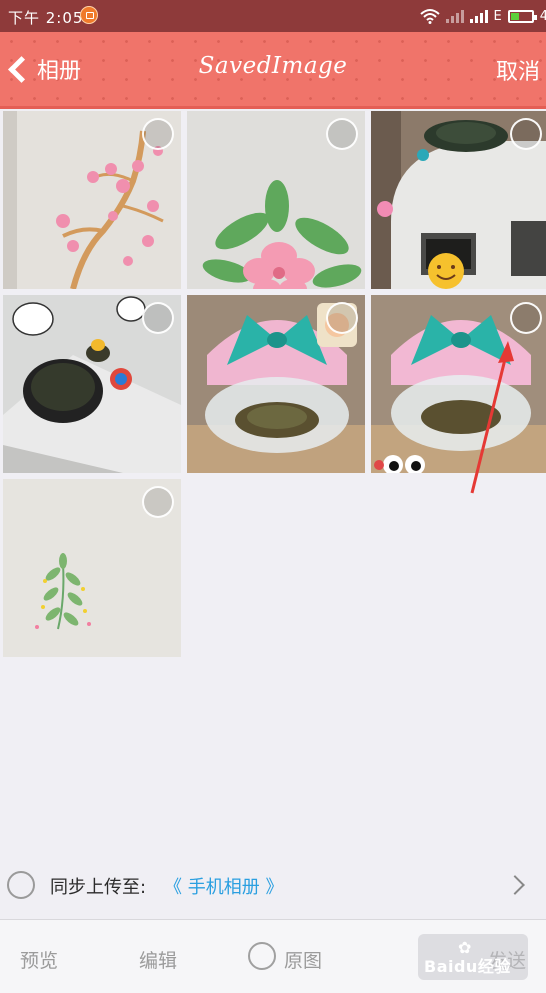 The image size is (546, 993). I want to click on bottom-toolbar: 预览 编辑 原图 发送 ✿ Baidu经验, so click(273, 956).